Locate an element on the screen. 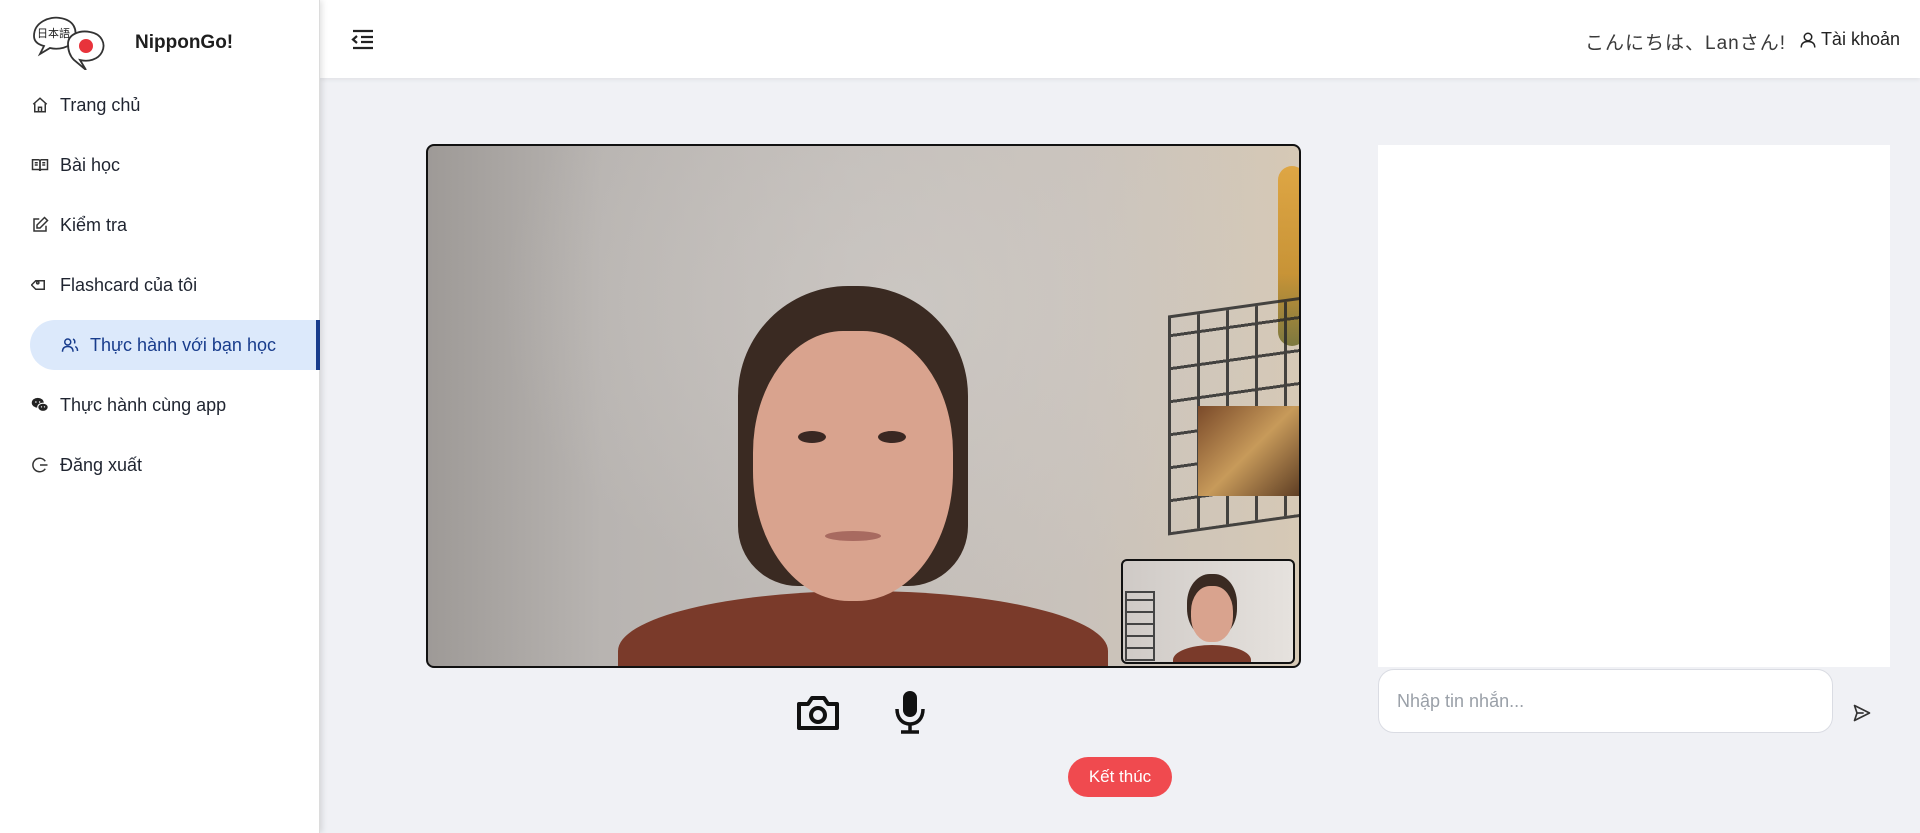  send-icon is located at coordinates (1862, 715).